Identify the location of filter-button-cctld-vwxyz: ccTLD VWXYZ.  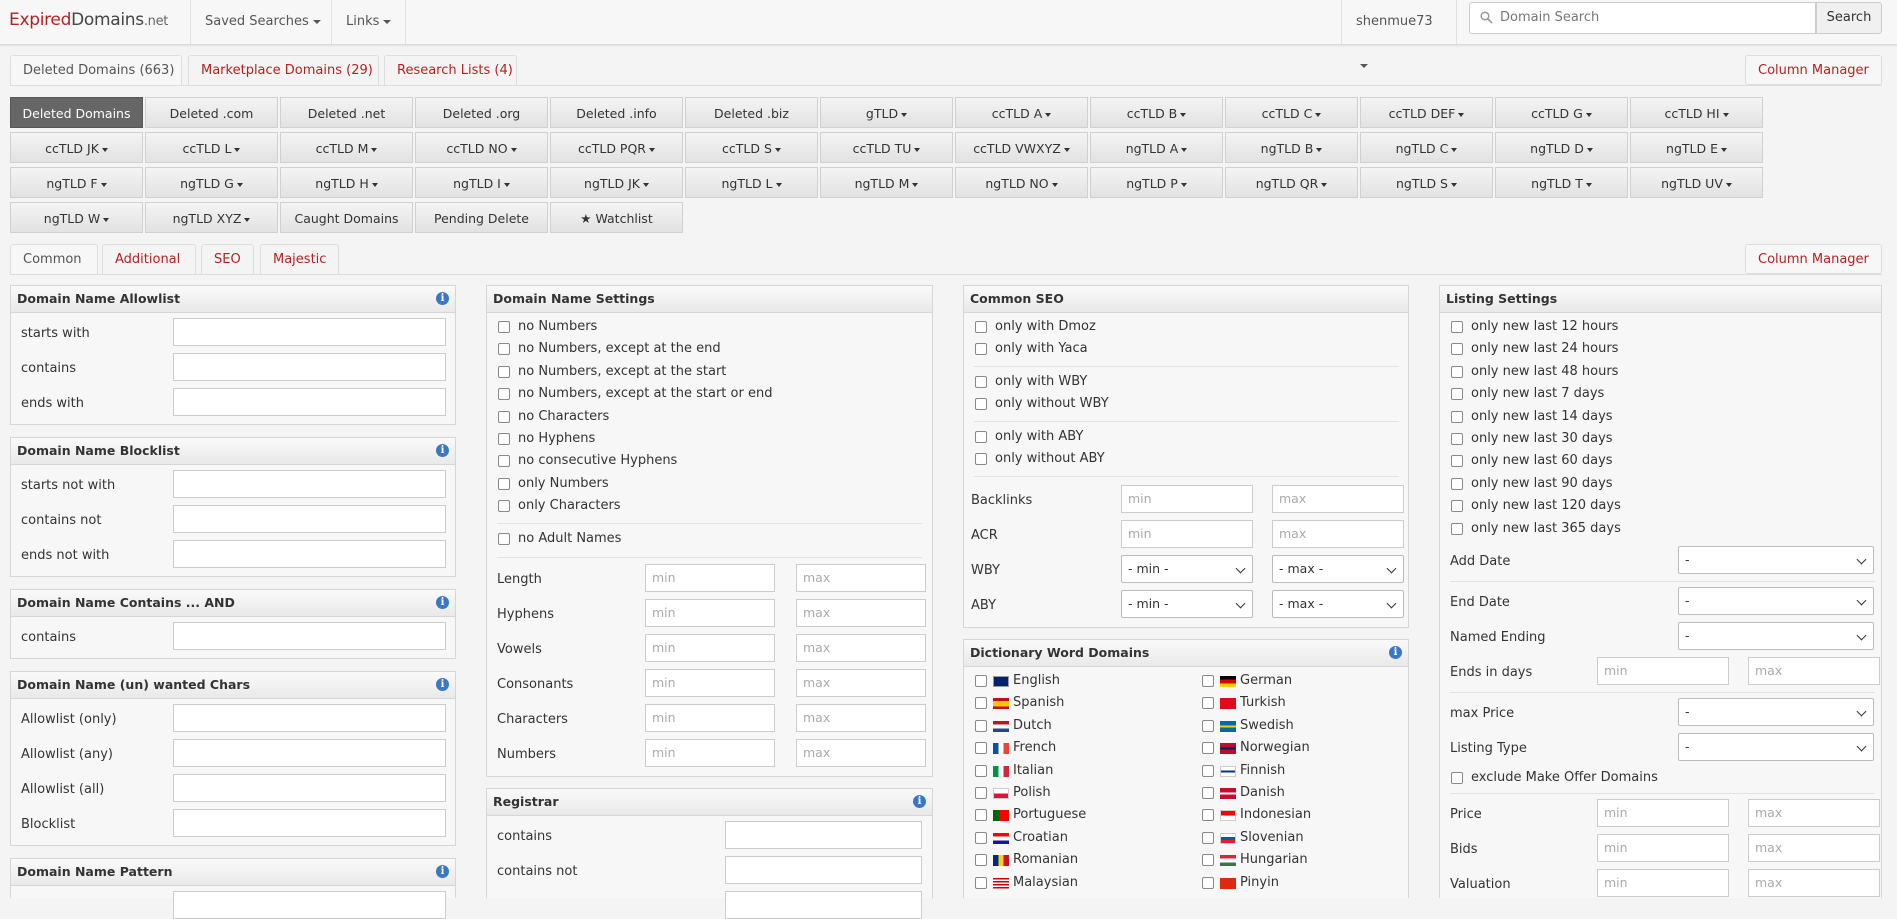
(1021, 147).